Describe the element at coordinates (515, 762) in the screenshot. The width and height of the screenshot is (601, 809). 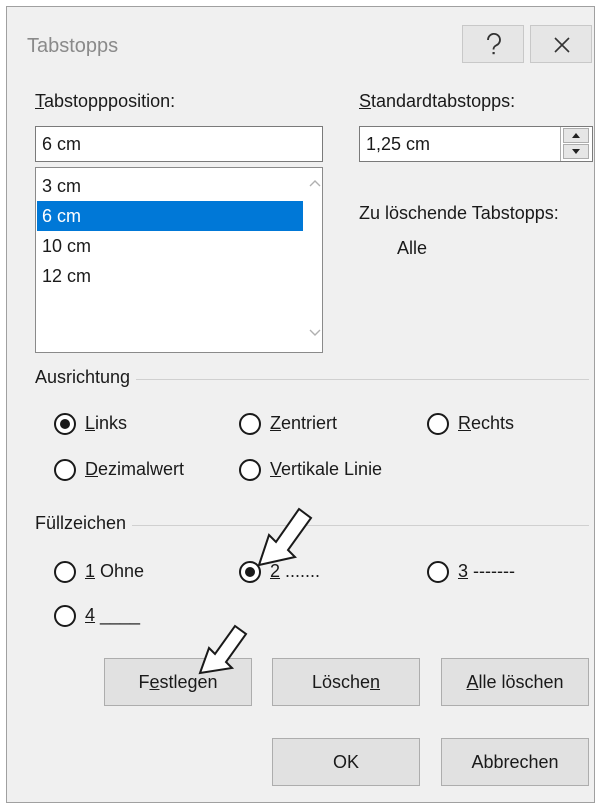
I see `cancel-button: Abbrechen` at that location.